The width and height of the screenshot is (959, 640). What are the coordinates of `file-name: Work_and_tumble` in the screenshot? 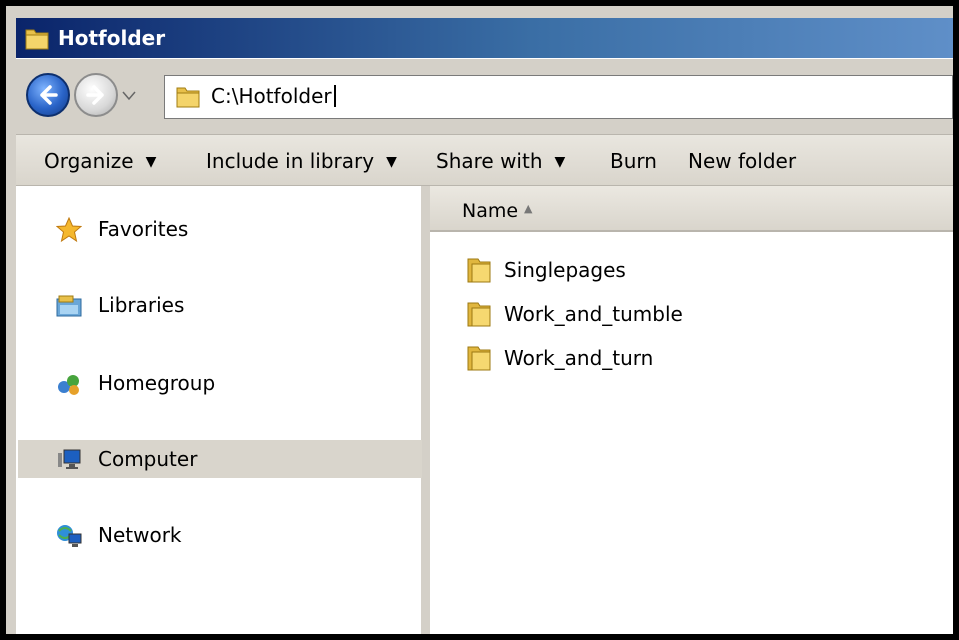 It's located at (593, 314).